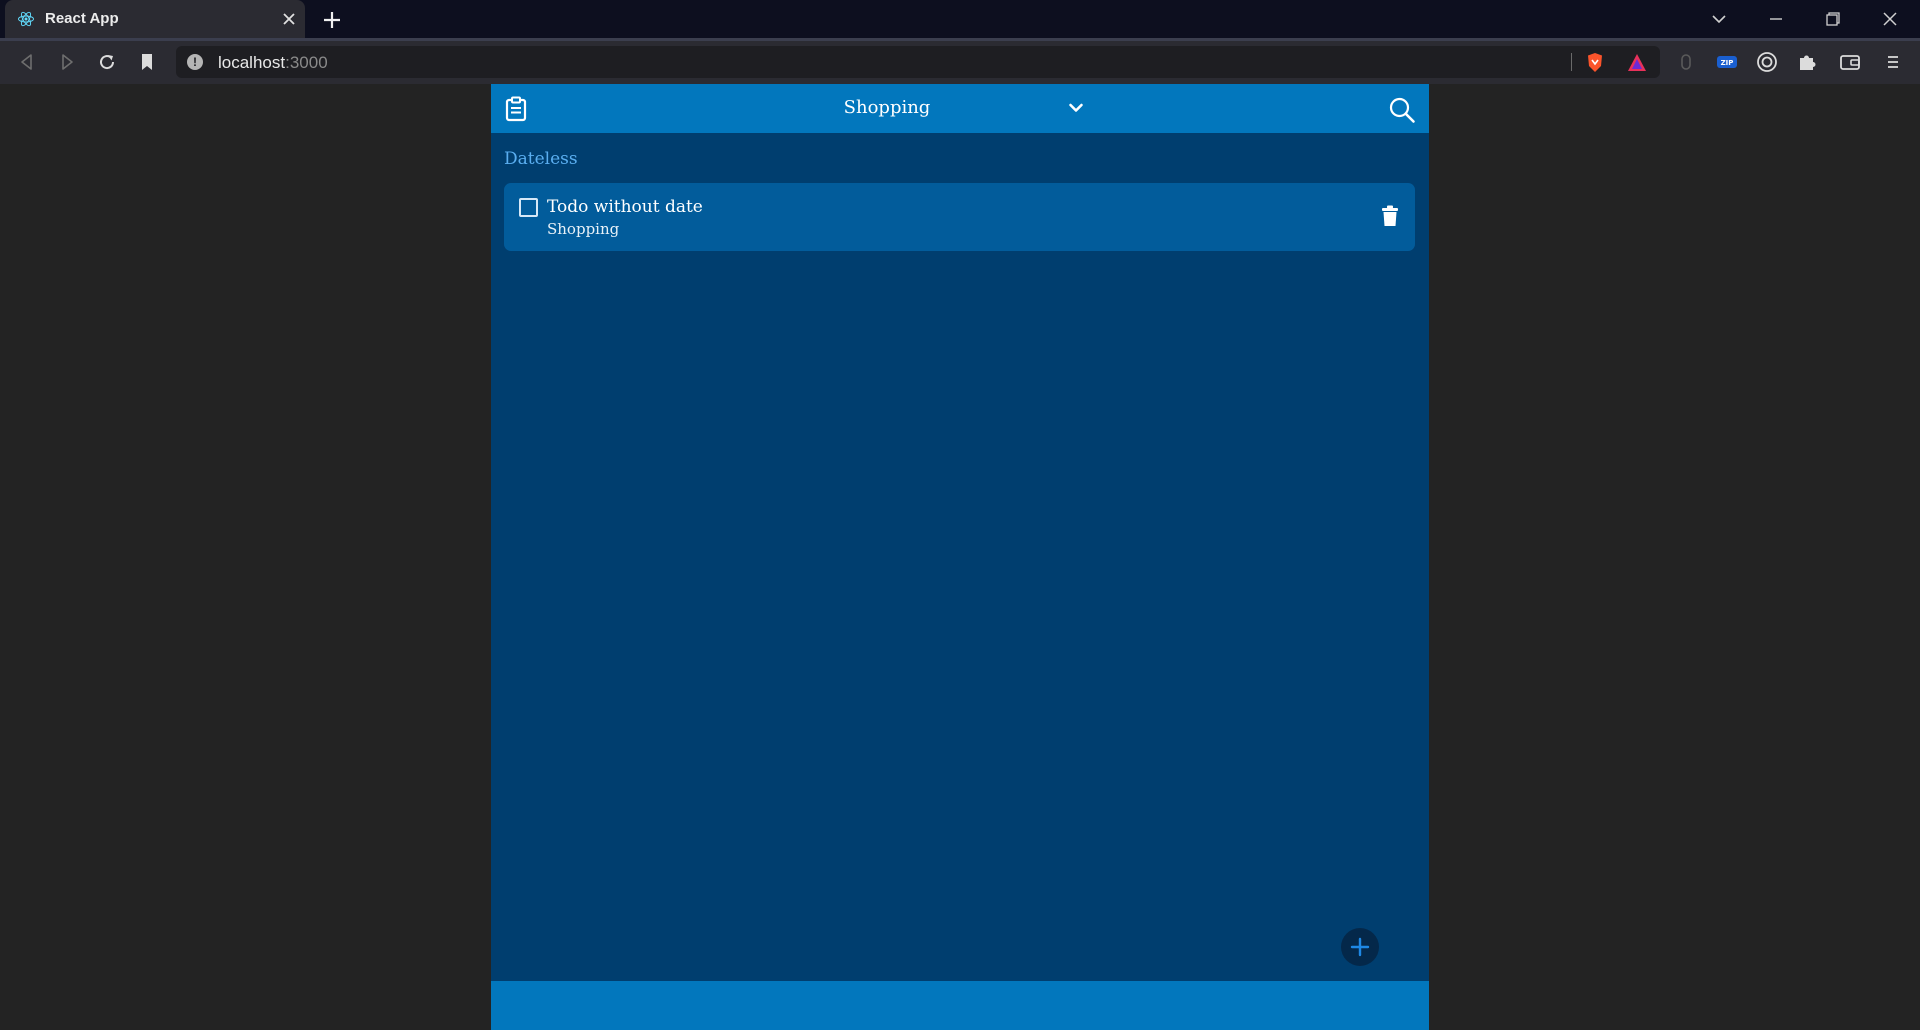 The width and height of the screenshot is (1920, 1030). What do you see at coordinates (1893, 62) in the screenshot?
I see `menu-icon` at bounding box center [1893, 62].